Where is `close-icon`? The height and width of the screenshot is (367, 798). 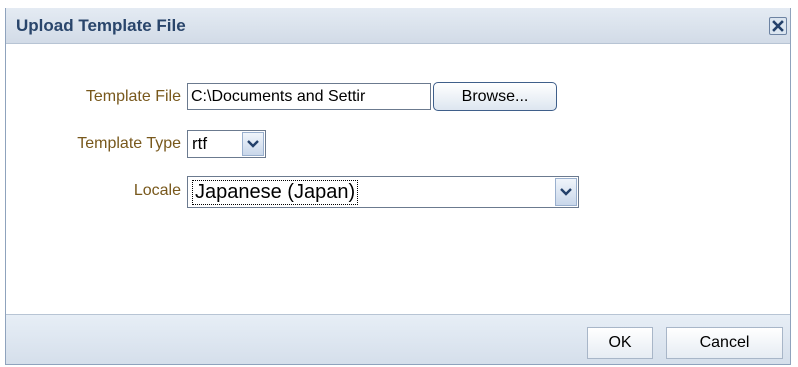
close-icon is located at coordinates (778, 26).